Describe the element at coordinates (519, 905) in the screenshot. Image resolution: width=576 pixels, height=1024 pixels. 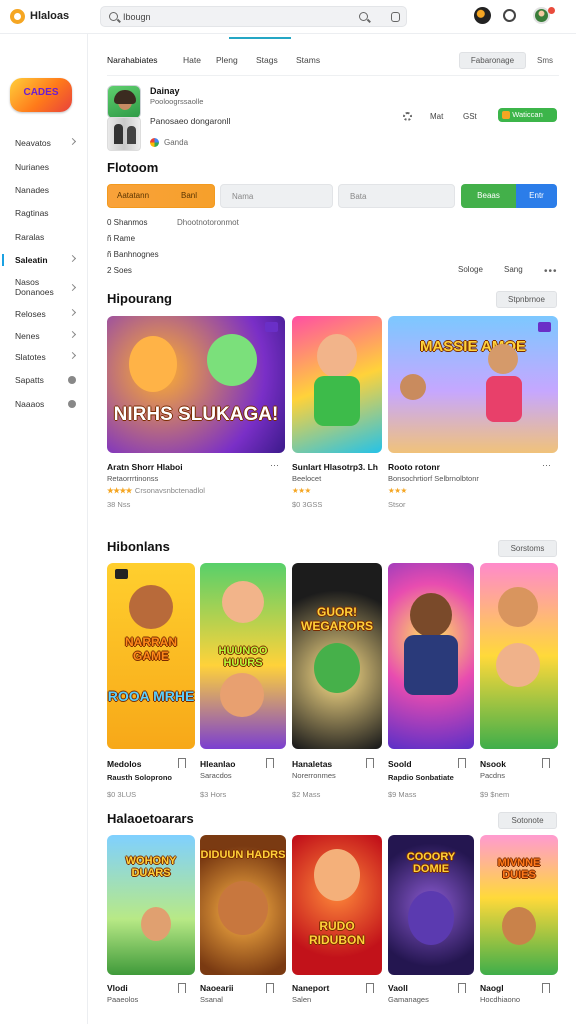
I see `game-thumbnail: MIVNNE DUIES` at that location.